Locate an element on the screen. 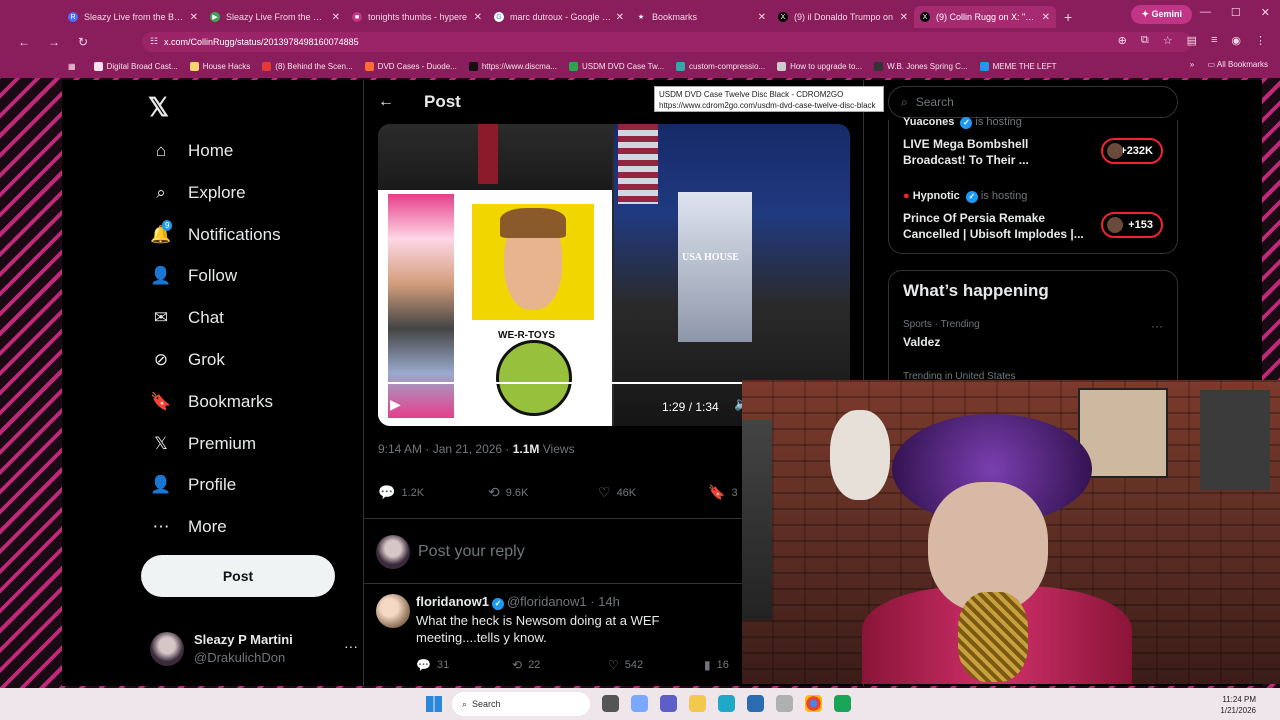  file-explorer-icon is located at coordinates (697, 703).